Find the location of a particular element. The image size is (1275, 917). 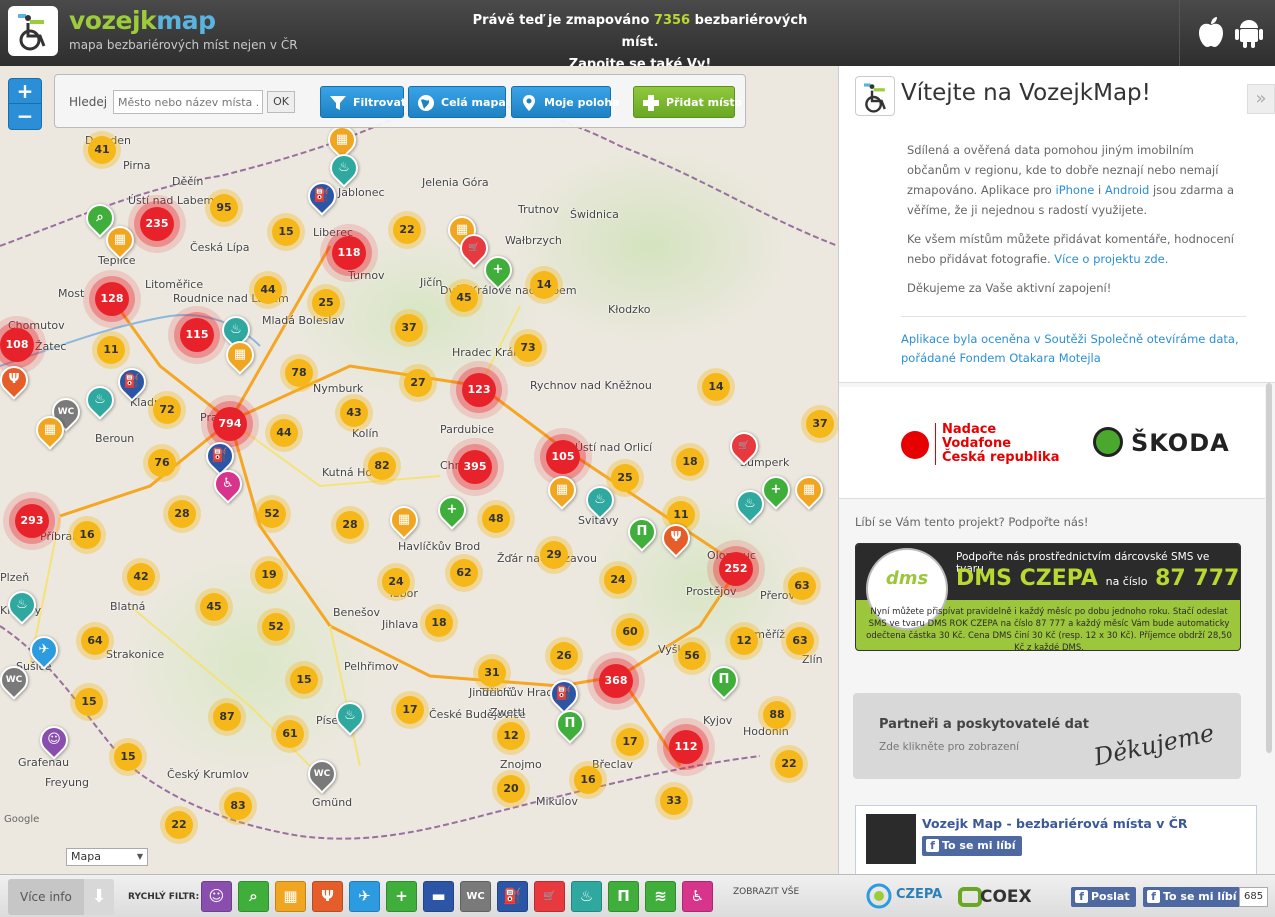

fb-like-footer-button: f To se mi líbí is located at coordinates (1193, 897).